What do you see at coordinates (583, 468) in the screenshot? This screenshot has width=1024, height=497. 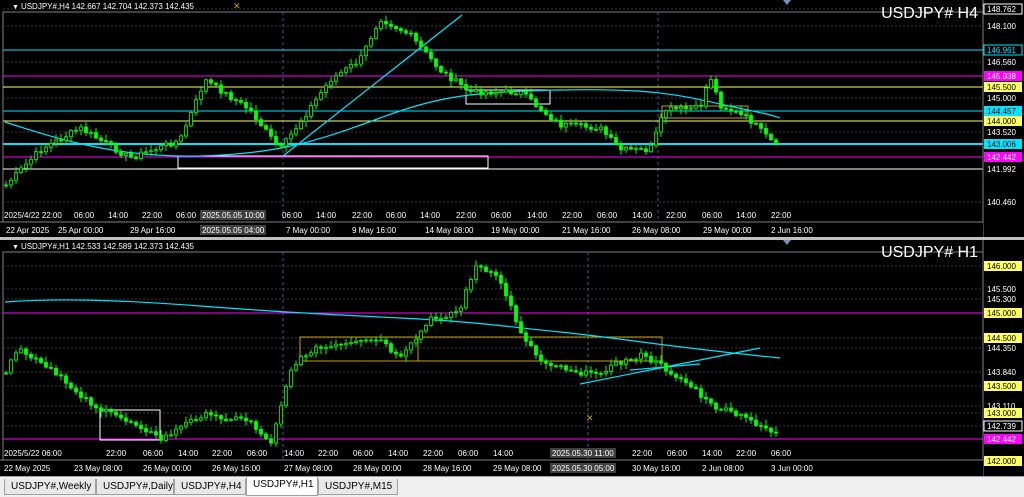 I see `time-label: 2025.05.30 05:00` at bounding box center [583, 468].